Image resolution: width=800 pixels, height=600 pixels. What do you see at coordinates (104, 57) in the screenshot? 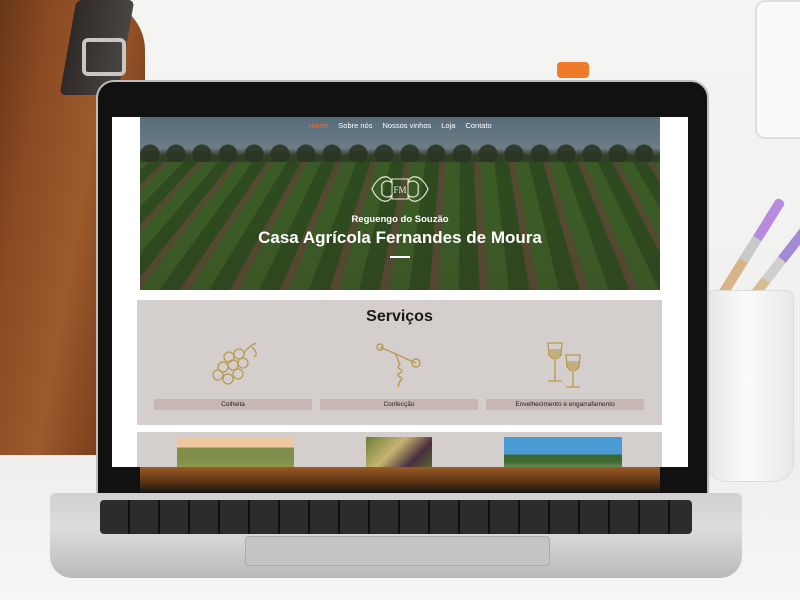
I see `bag-buckle` at bounding box center [104, 57].